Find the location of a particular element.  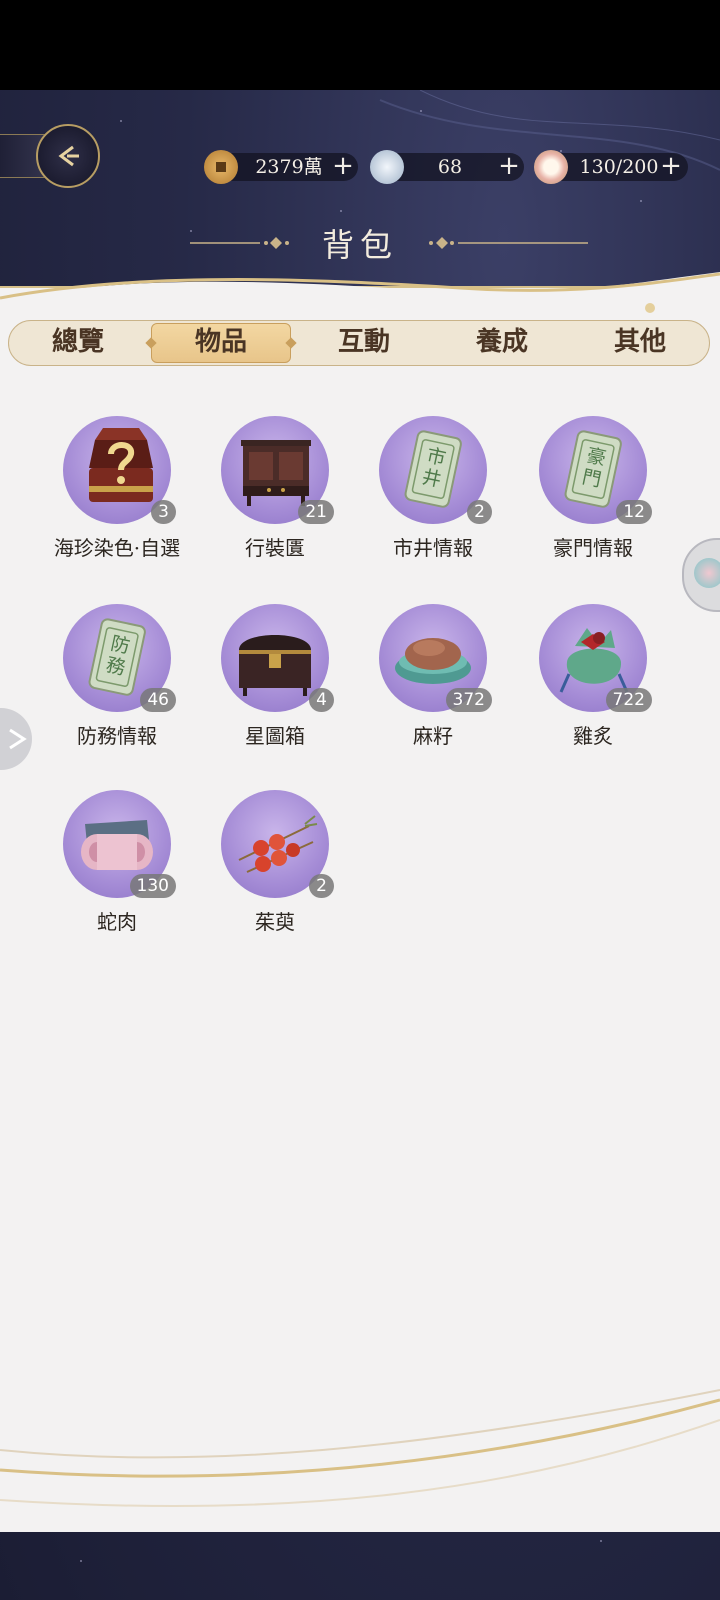

assist-arrow-icon is located at coordinates (18, 739).